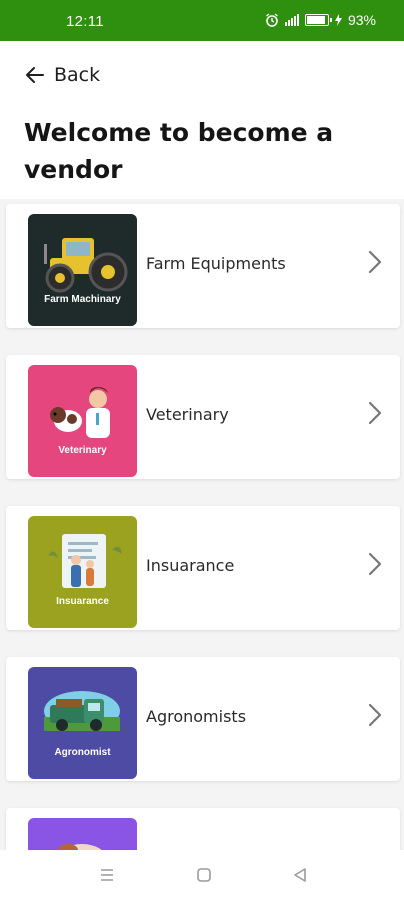 The image size is (404, 900). I want to click on alarm-icon, so click(272, 20).